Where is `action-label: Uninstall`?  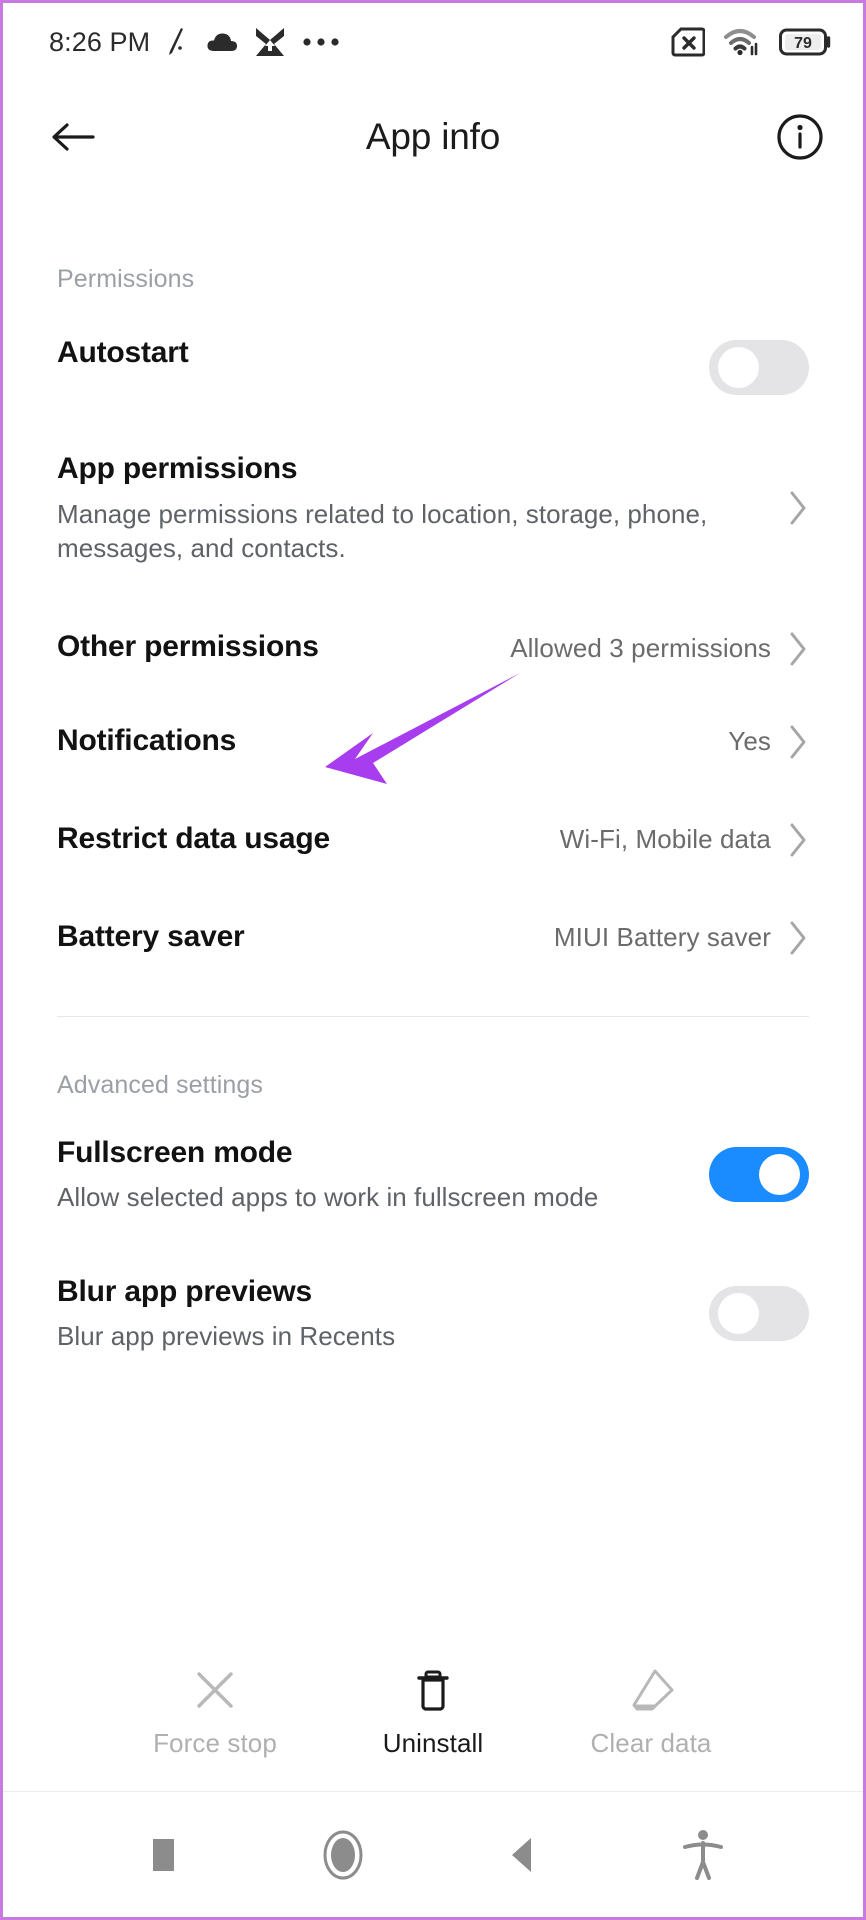
action-label: Uninstall is located at coordinates (433, 1742).